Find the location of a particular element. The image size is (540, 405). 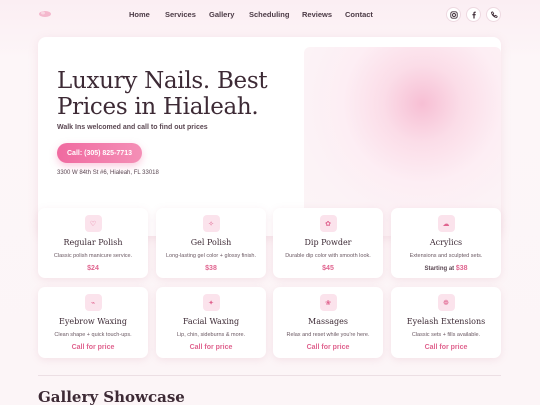

service-name: Facial Waxing is located at coordinates (211, 321).